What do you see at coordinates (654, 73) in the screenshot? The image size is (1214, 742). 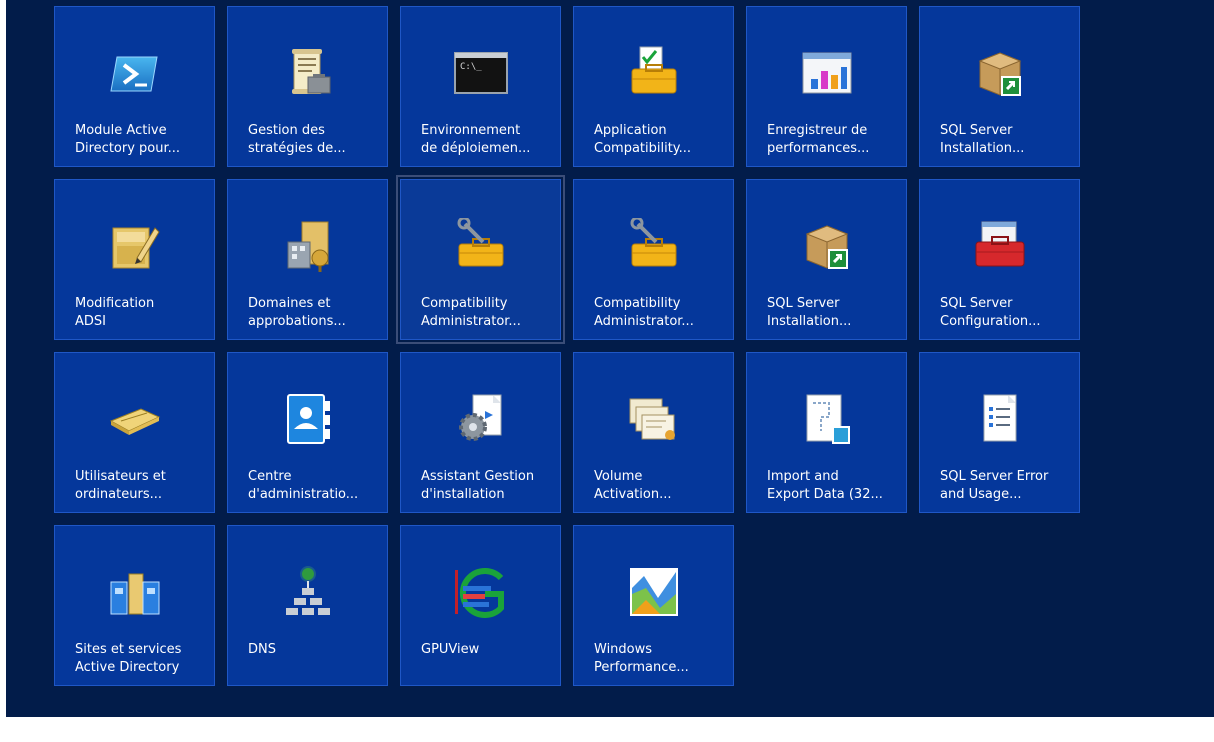 I see `checklist-toolbox-icon` at bounding box center [654, 73].